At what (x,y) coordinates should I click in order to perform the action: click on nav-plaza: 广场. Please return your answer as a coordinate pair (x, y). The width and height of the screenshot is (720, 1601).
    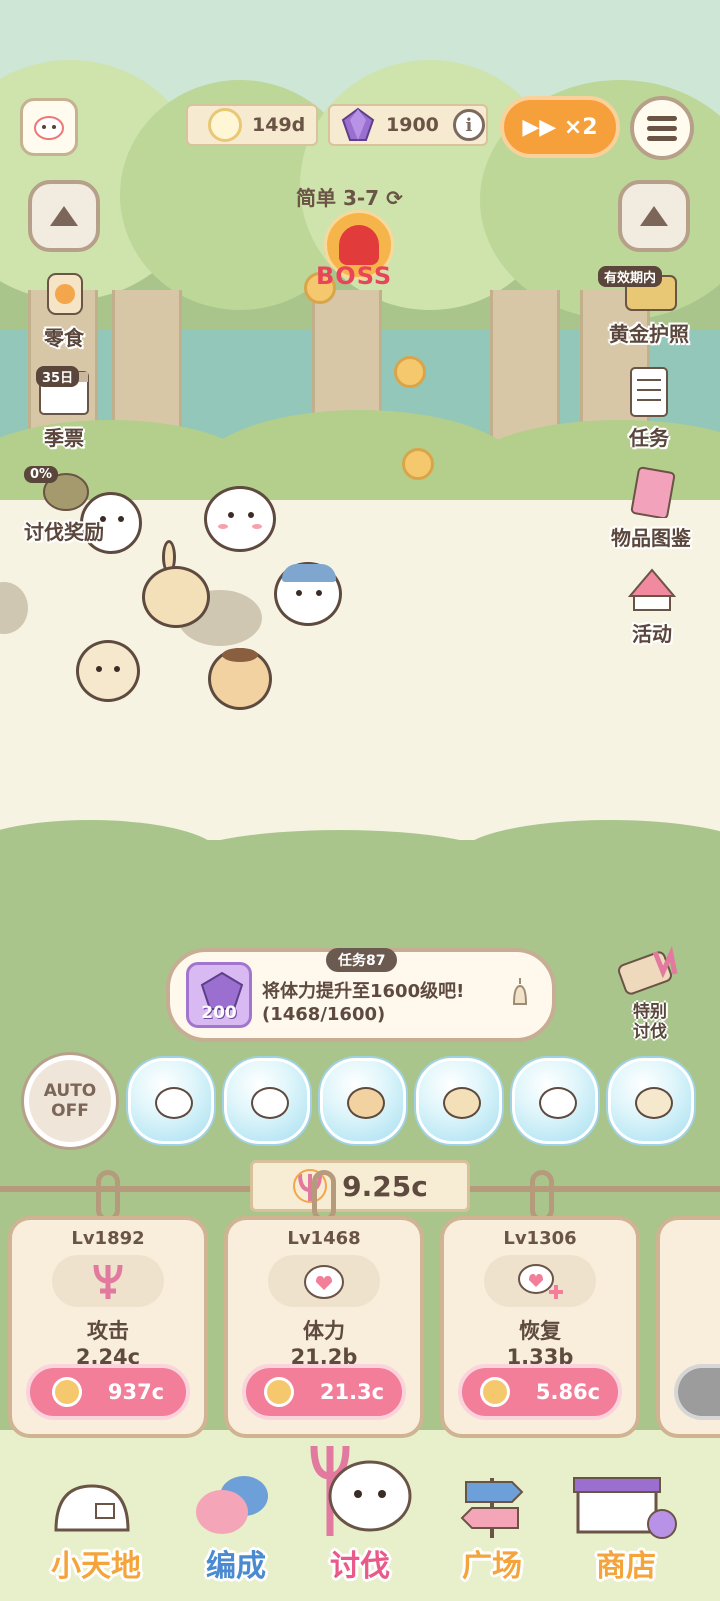
    Looking at the image, I should click on (492, 1530).